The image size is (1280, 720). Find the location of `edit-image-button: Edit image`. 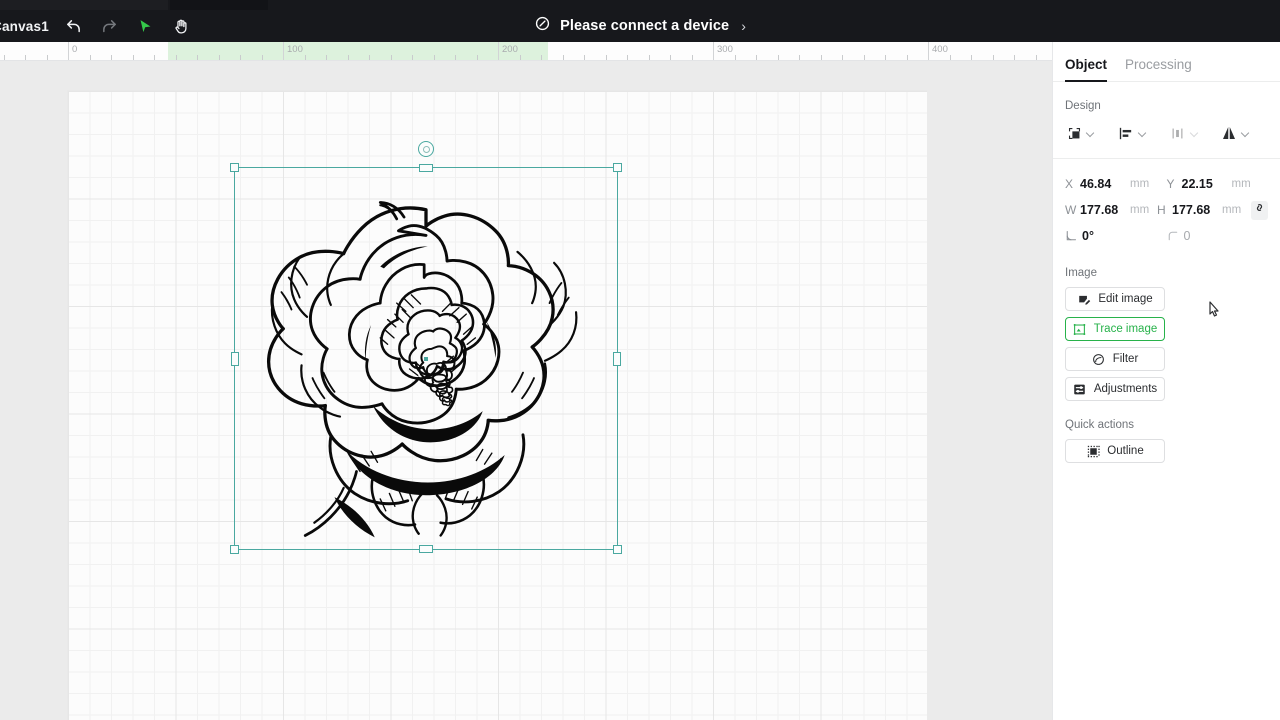

edit-image-button: Edit image is located at coordinates (1115, 299).